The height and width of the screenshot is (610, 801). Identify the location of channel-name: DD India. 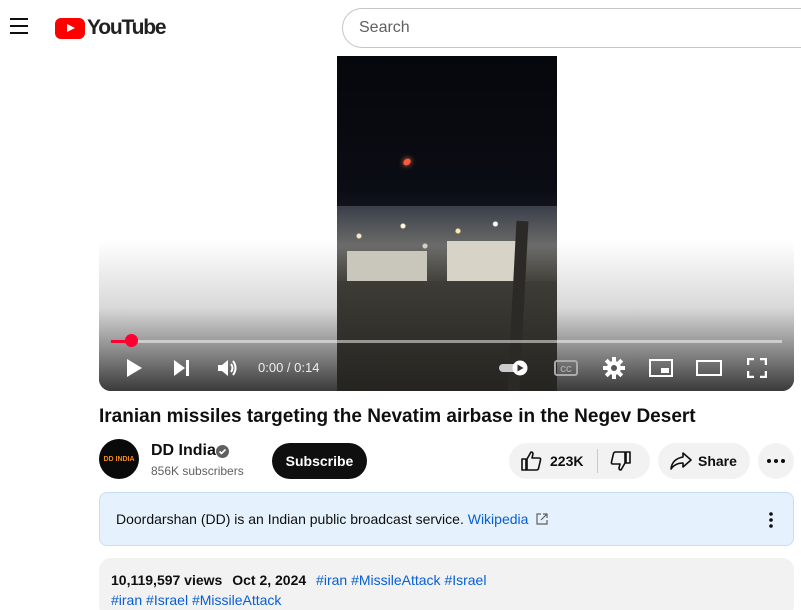
(183, 451).